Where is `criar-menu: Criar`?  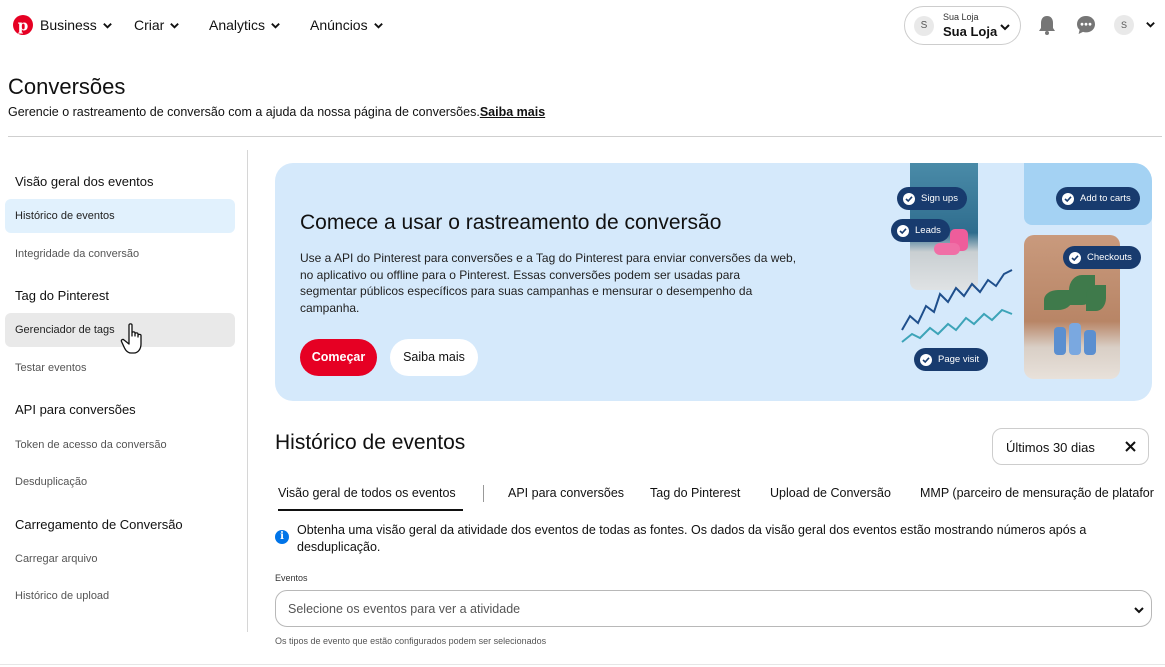
criar-menu: Criar is located at coordinates (157, 25).